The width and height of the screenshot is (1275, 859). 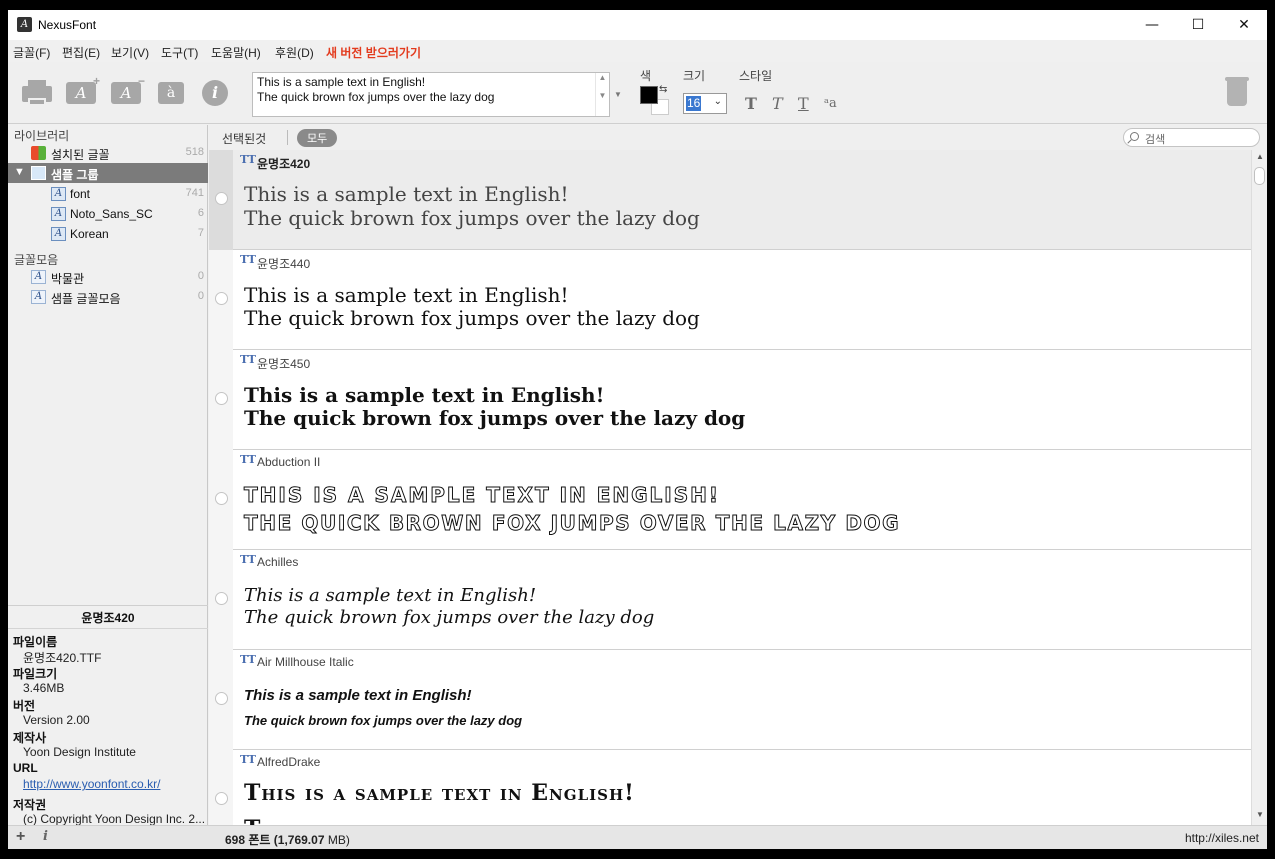 I want to click on list-scrollbar: ▲ ▼, so click(x=1259, y=487).